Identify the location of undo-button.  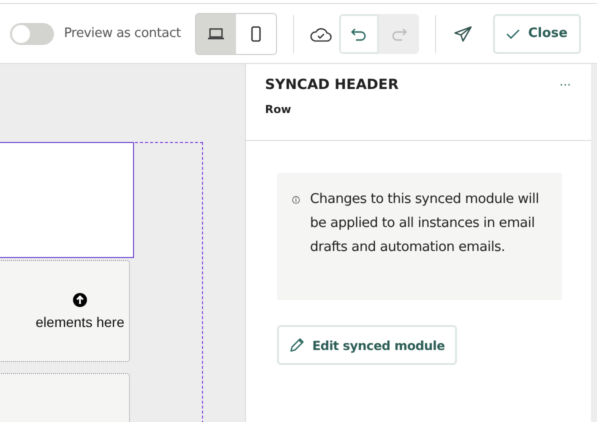
(358, 34).